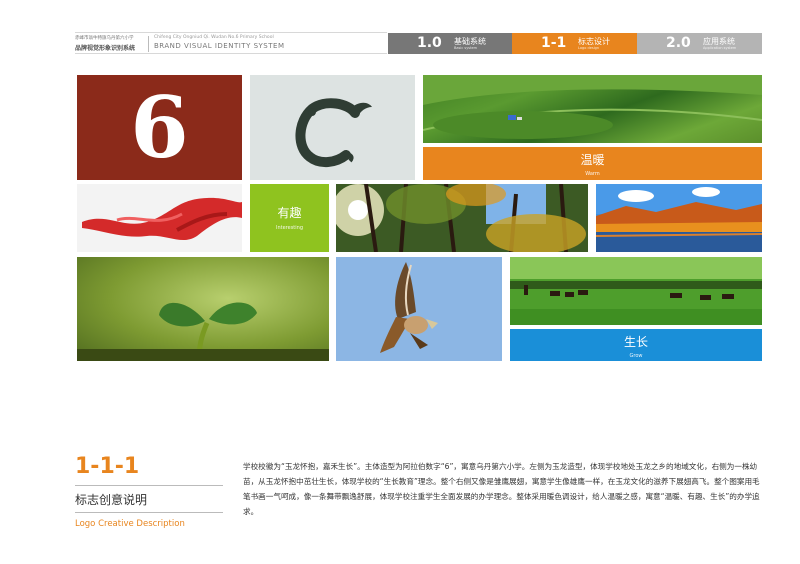 The image size is (800, 564). I want to click on number-six: 6, so click(159, 127).